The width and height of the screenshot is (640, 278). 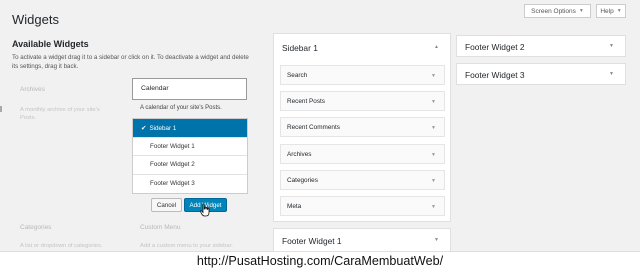 I want to click on widget-archives-desc: A monthly archive of your site's Posts., so click(x=60, y=114).